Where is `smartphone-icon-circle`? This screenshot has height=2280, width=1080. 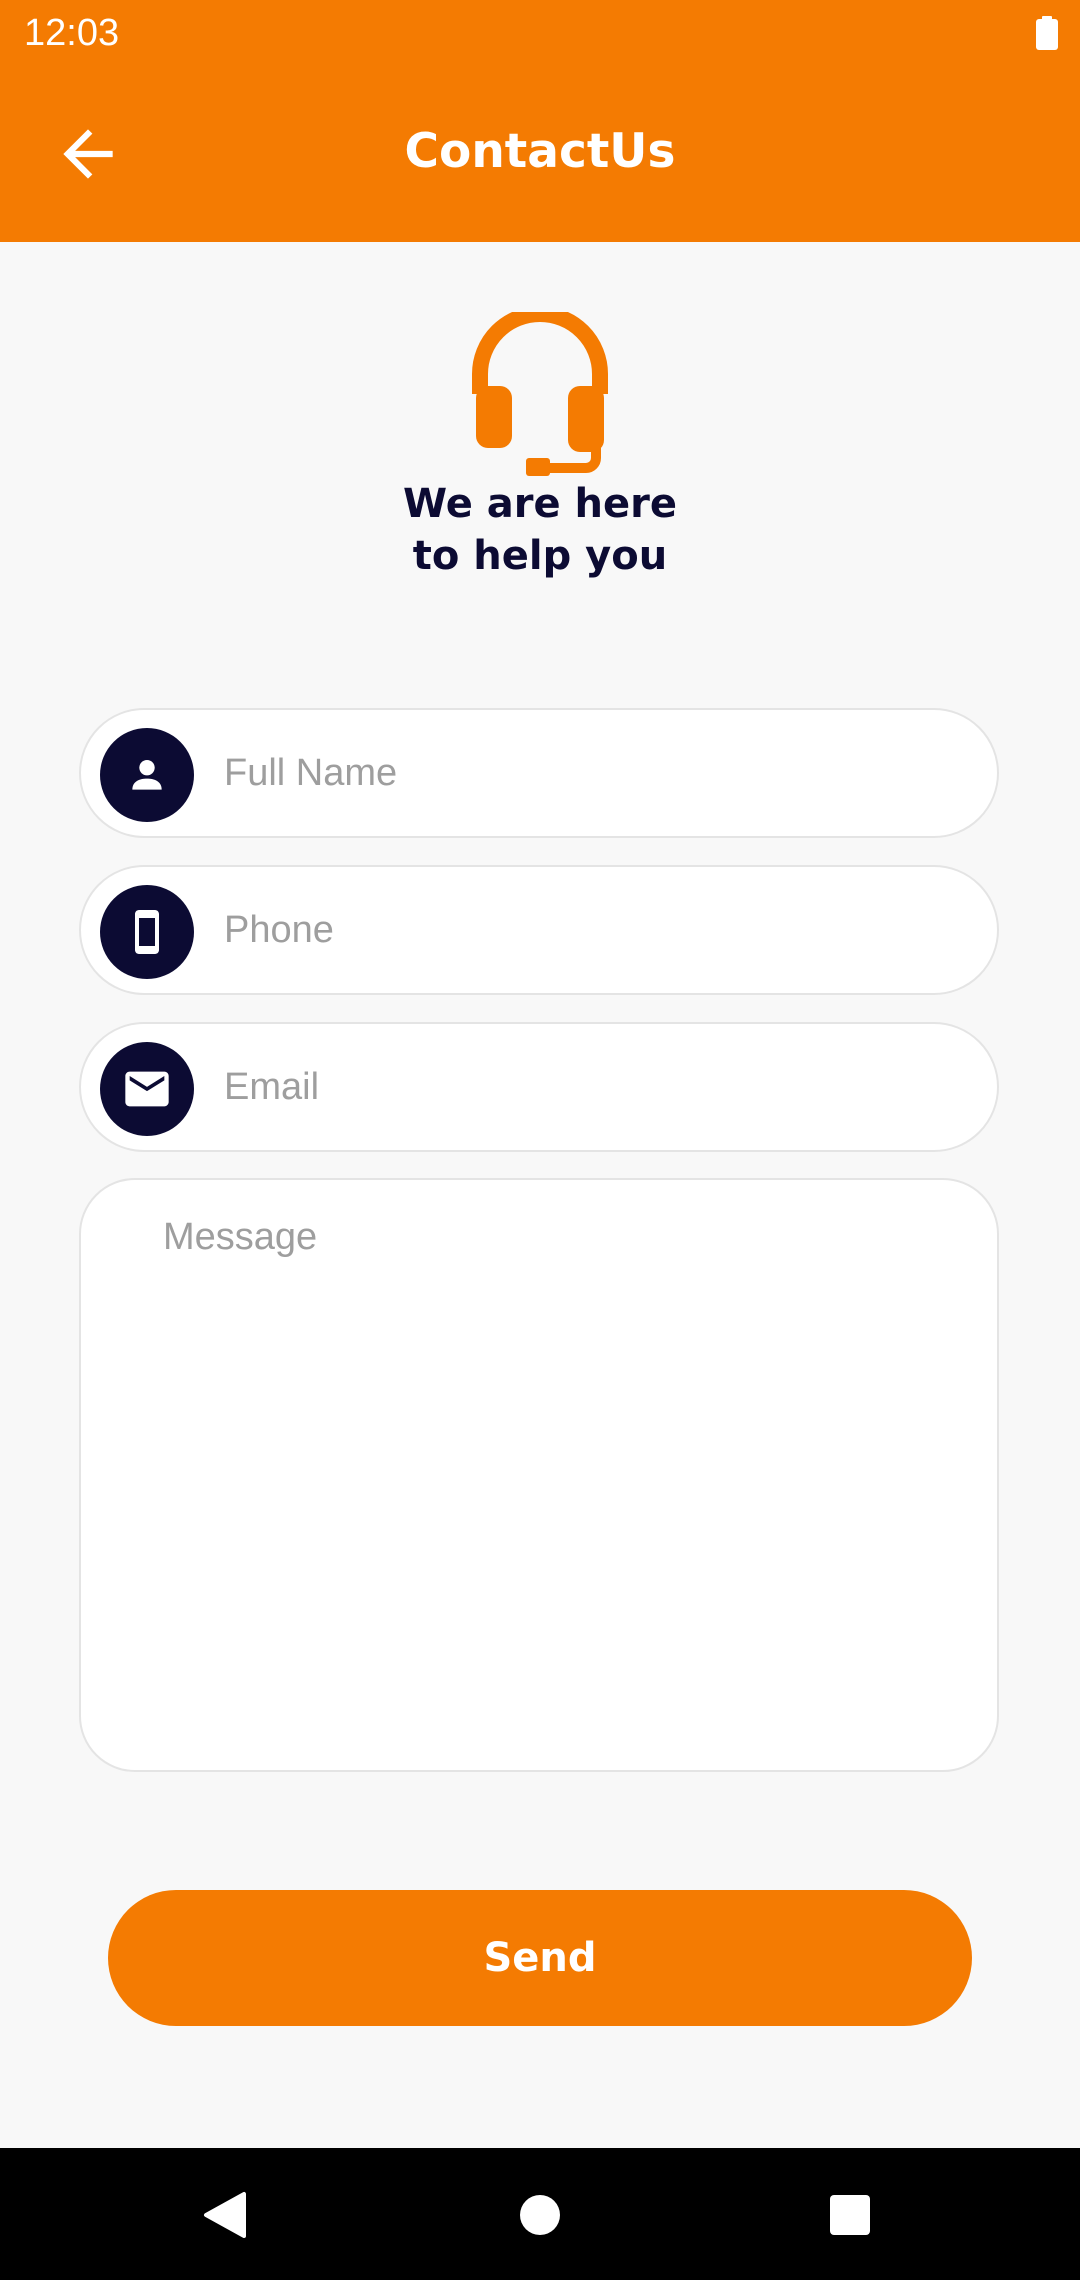 smartphone-icon-circle is located at coordinates (147, 932).